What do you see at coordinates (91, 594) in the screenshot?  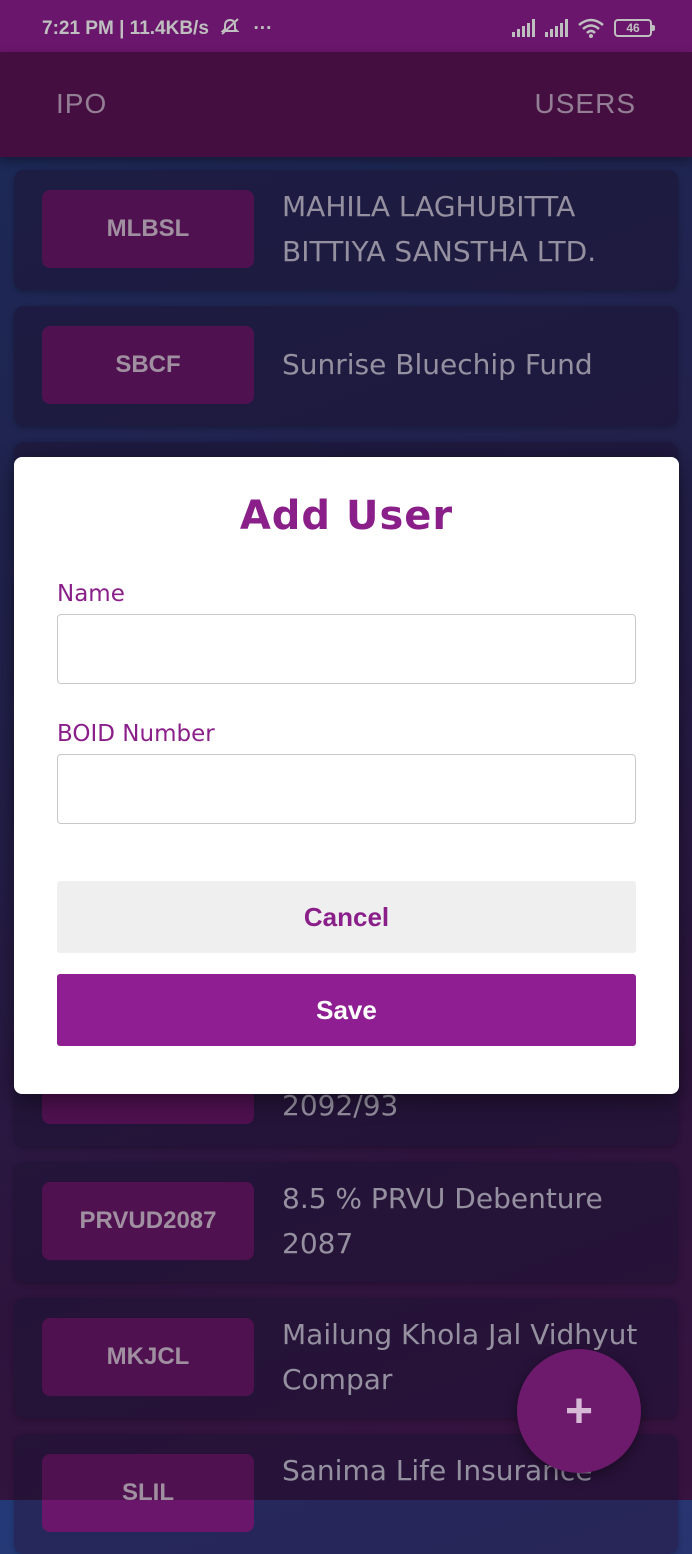 I see `name-label: Name` at bounding box center [91, 594].